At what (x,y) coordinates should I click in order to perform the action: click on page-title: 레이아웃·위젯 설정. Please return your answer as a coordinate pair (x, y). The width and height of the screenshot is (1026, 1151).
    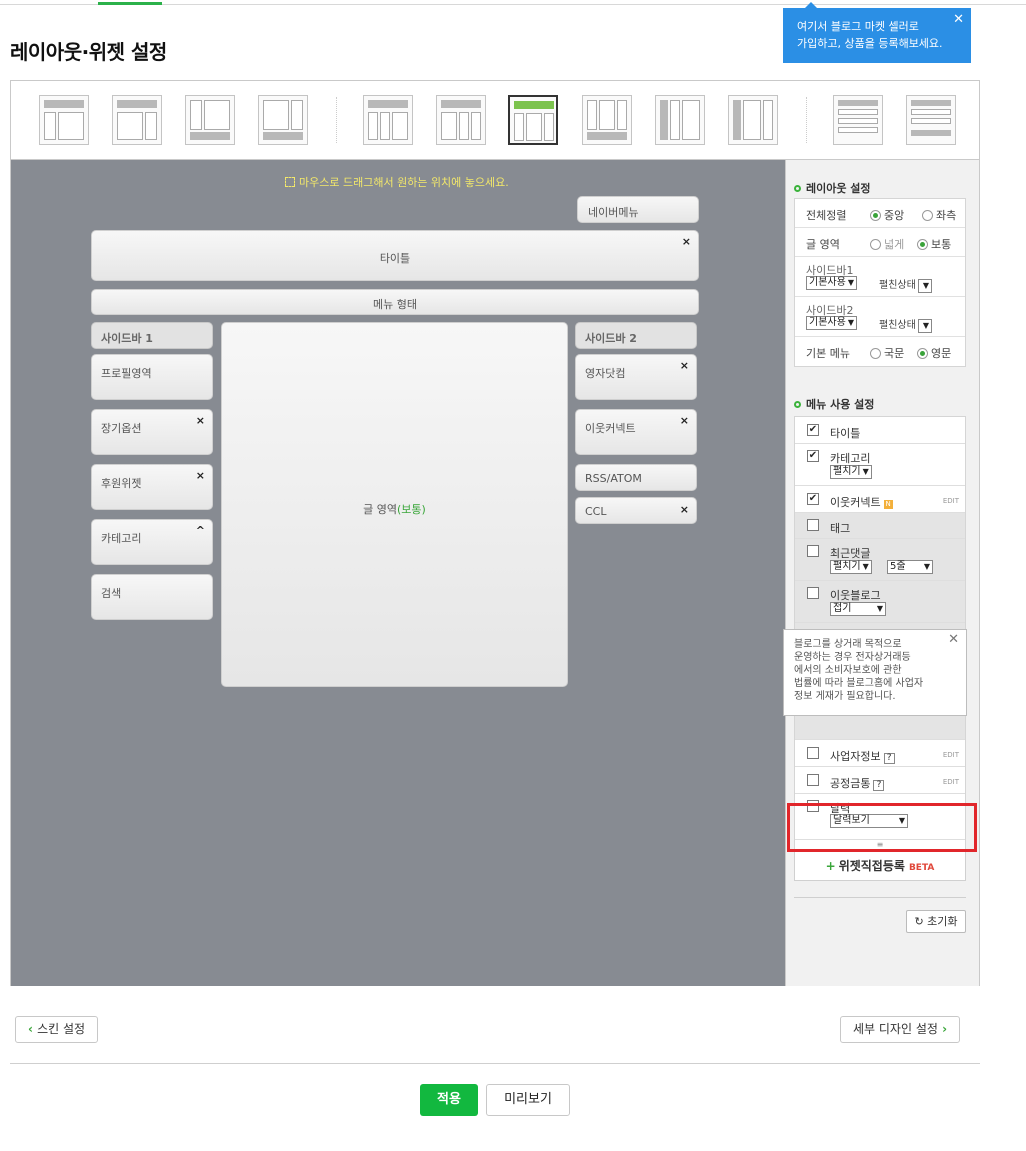
    Looking at the image, I should click on (88, 52).